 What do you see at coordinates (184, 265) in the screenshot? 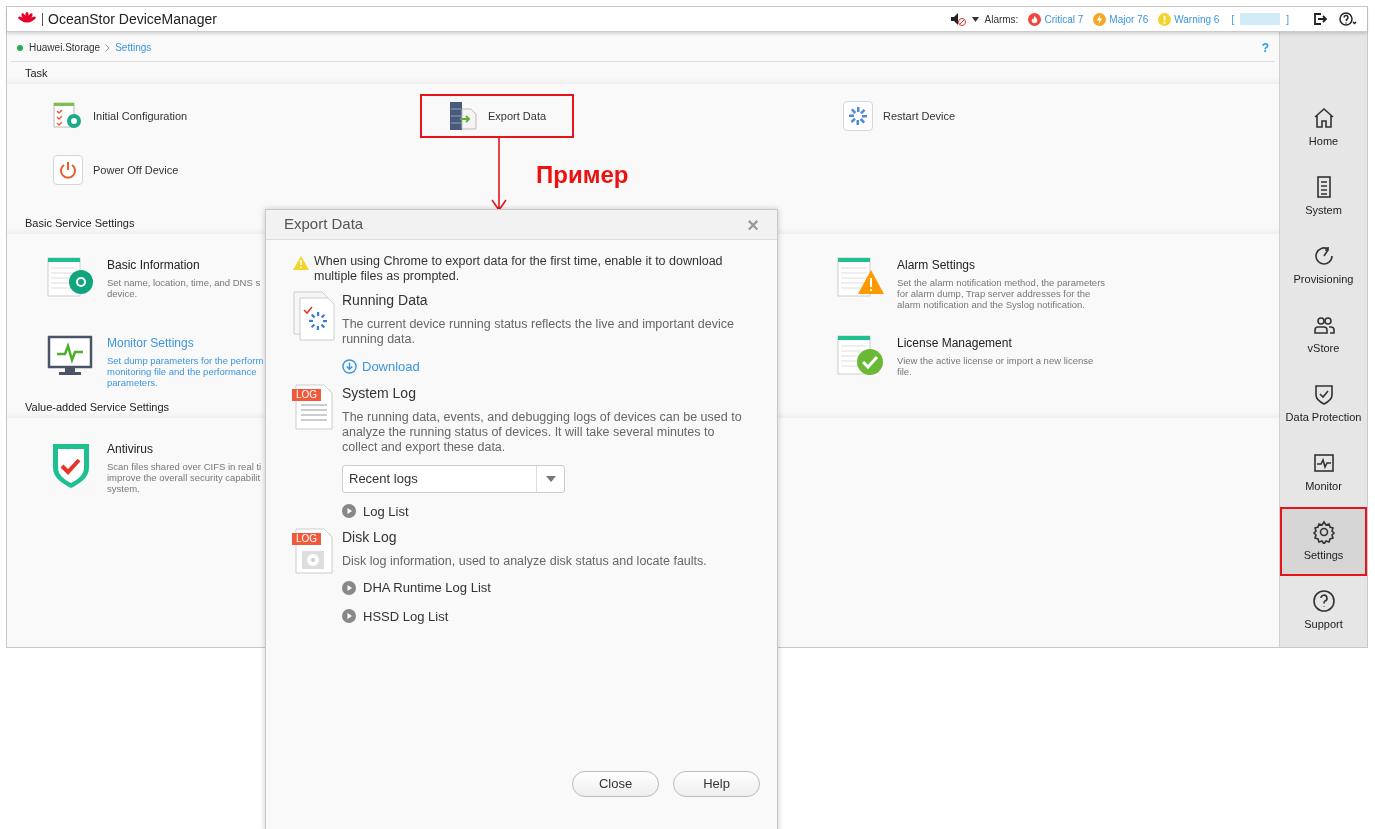
I see `setting-title: Basic Information` at bounding box center [184, 265].